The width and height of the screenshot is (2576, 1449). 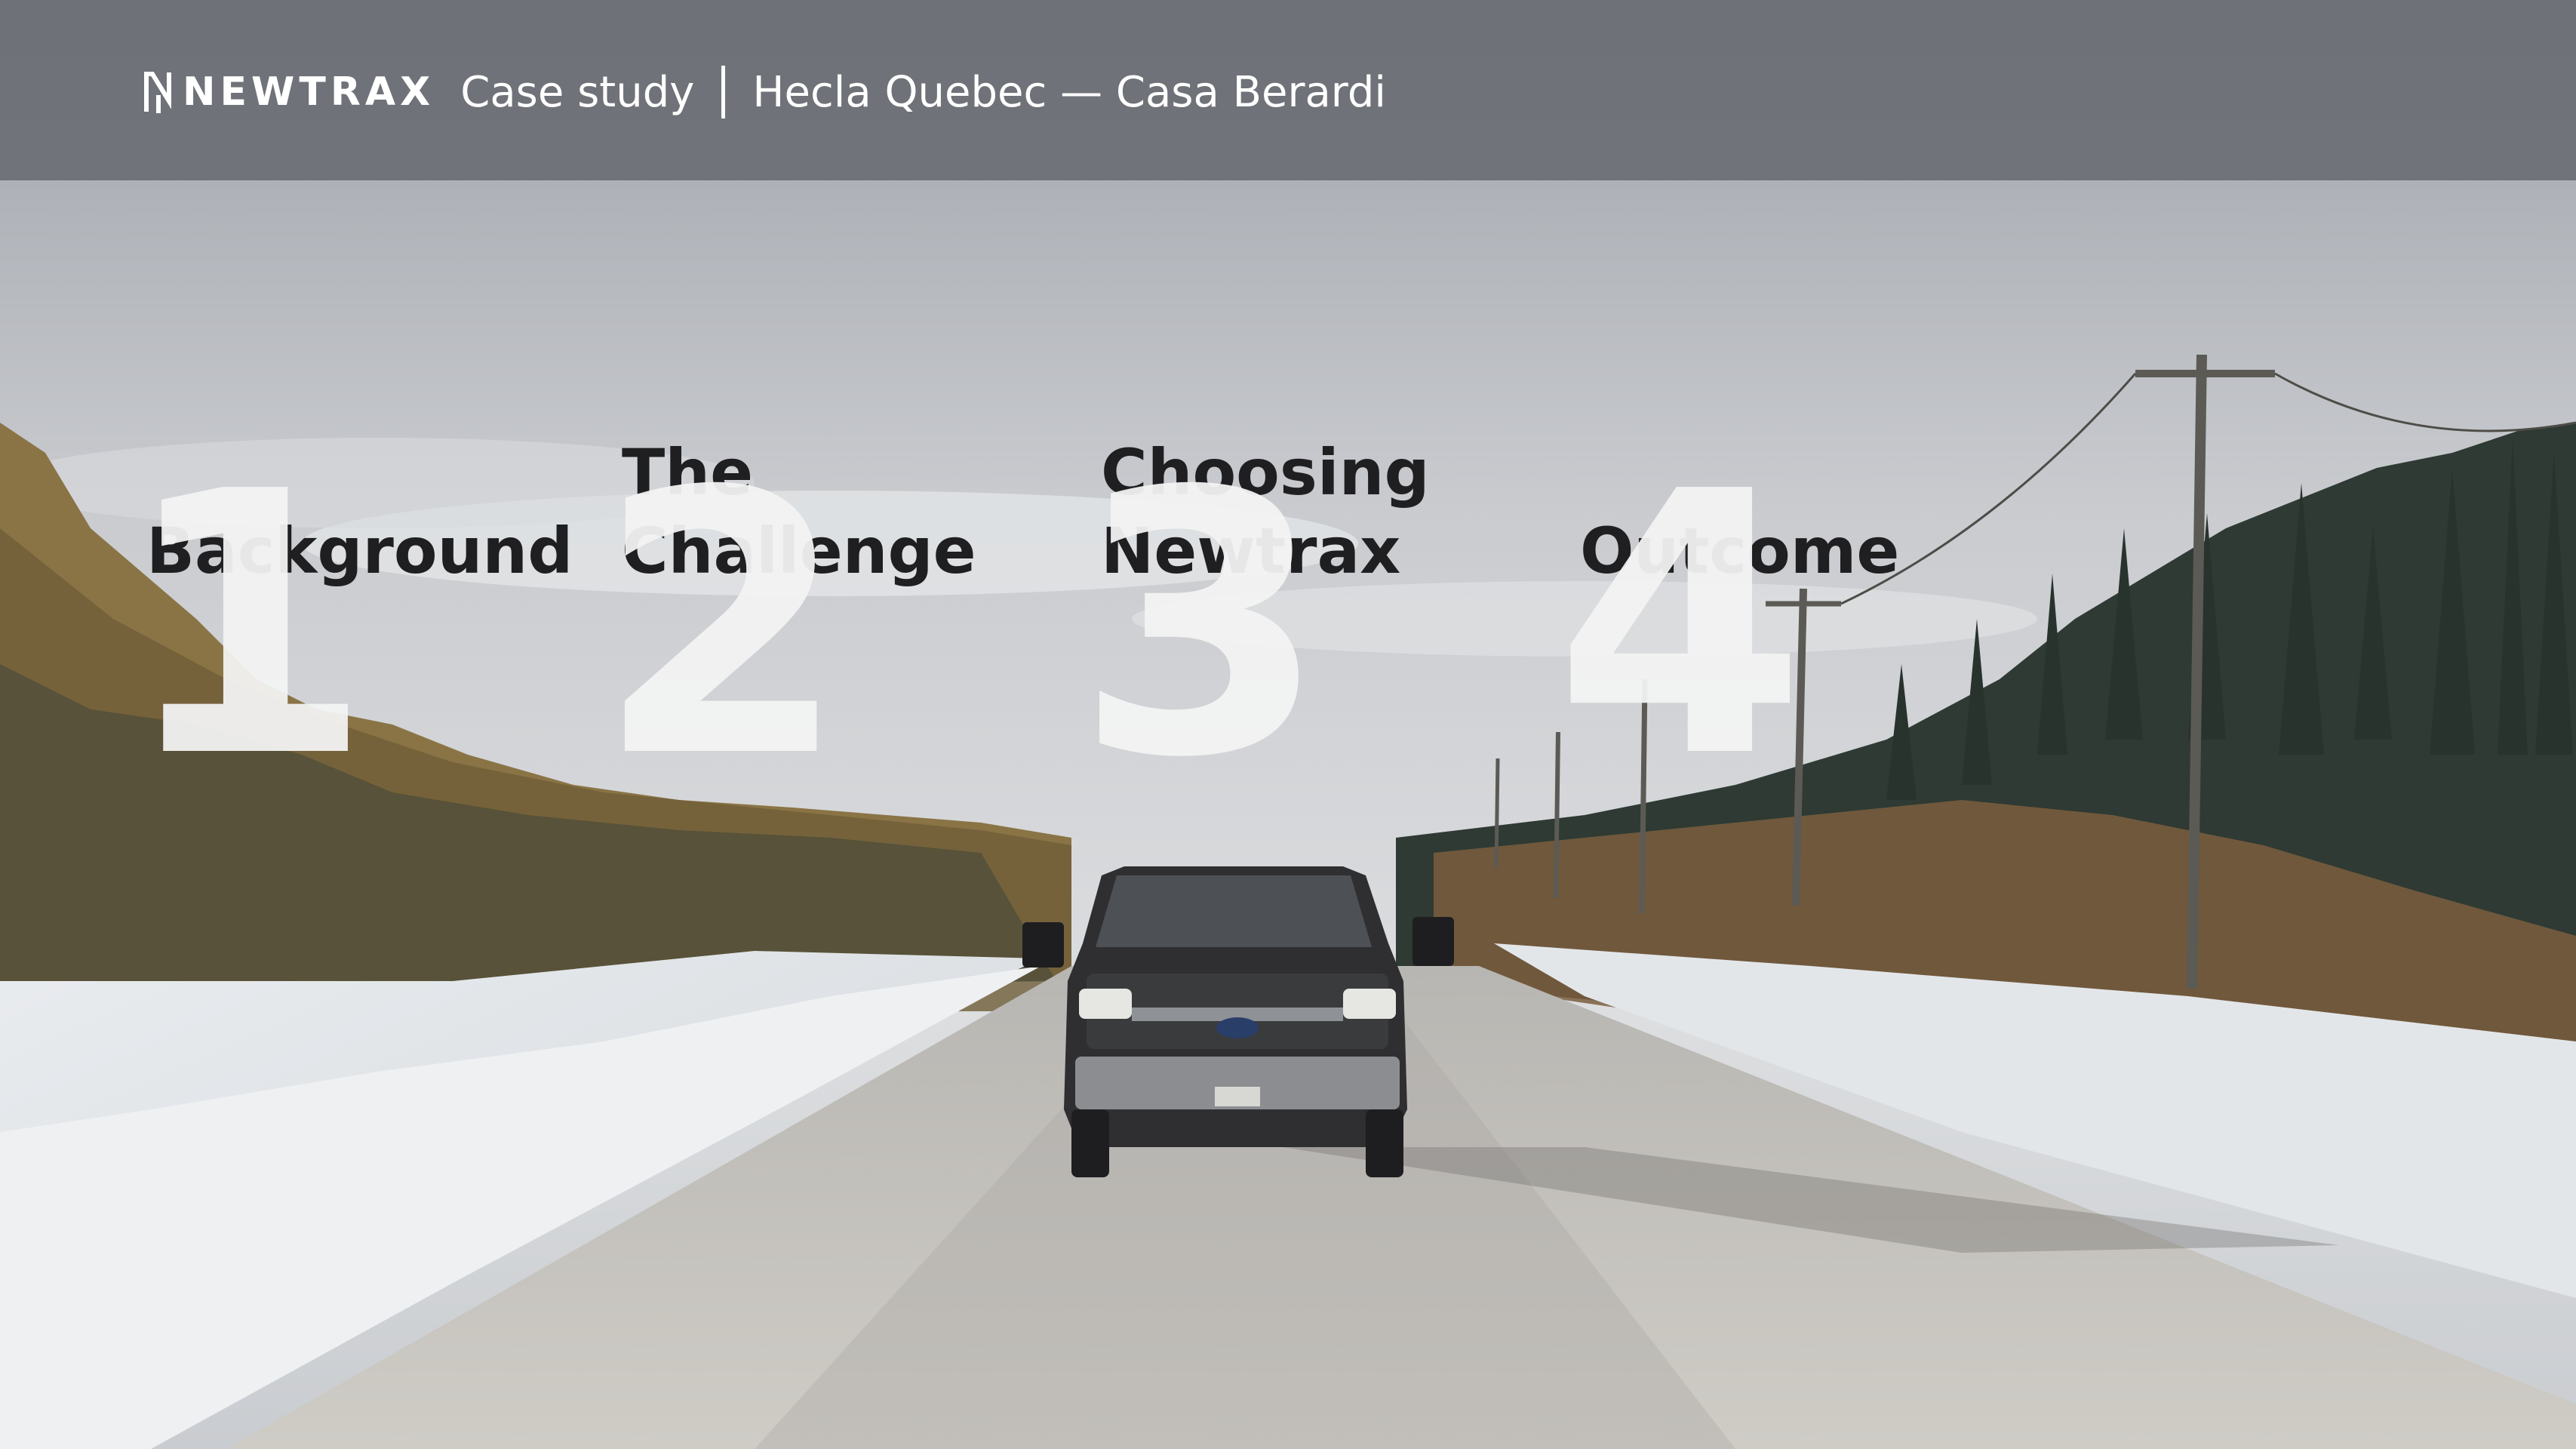 I want to click on section-number: 1, so click(x=247, y=626).